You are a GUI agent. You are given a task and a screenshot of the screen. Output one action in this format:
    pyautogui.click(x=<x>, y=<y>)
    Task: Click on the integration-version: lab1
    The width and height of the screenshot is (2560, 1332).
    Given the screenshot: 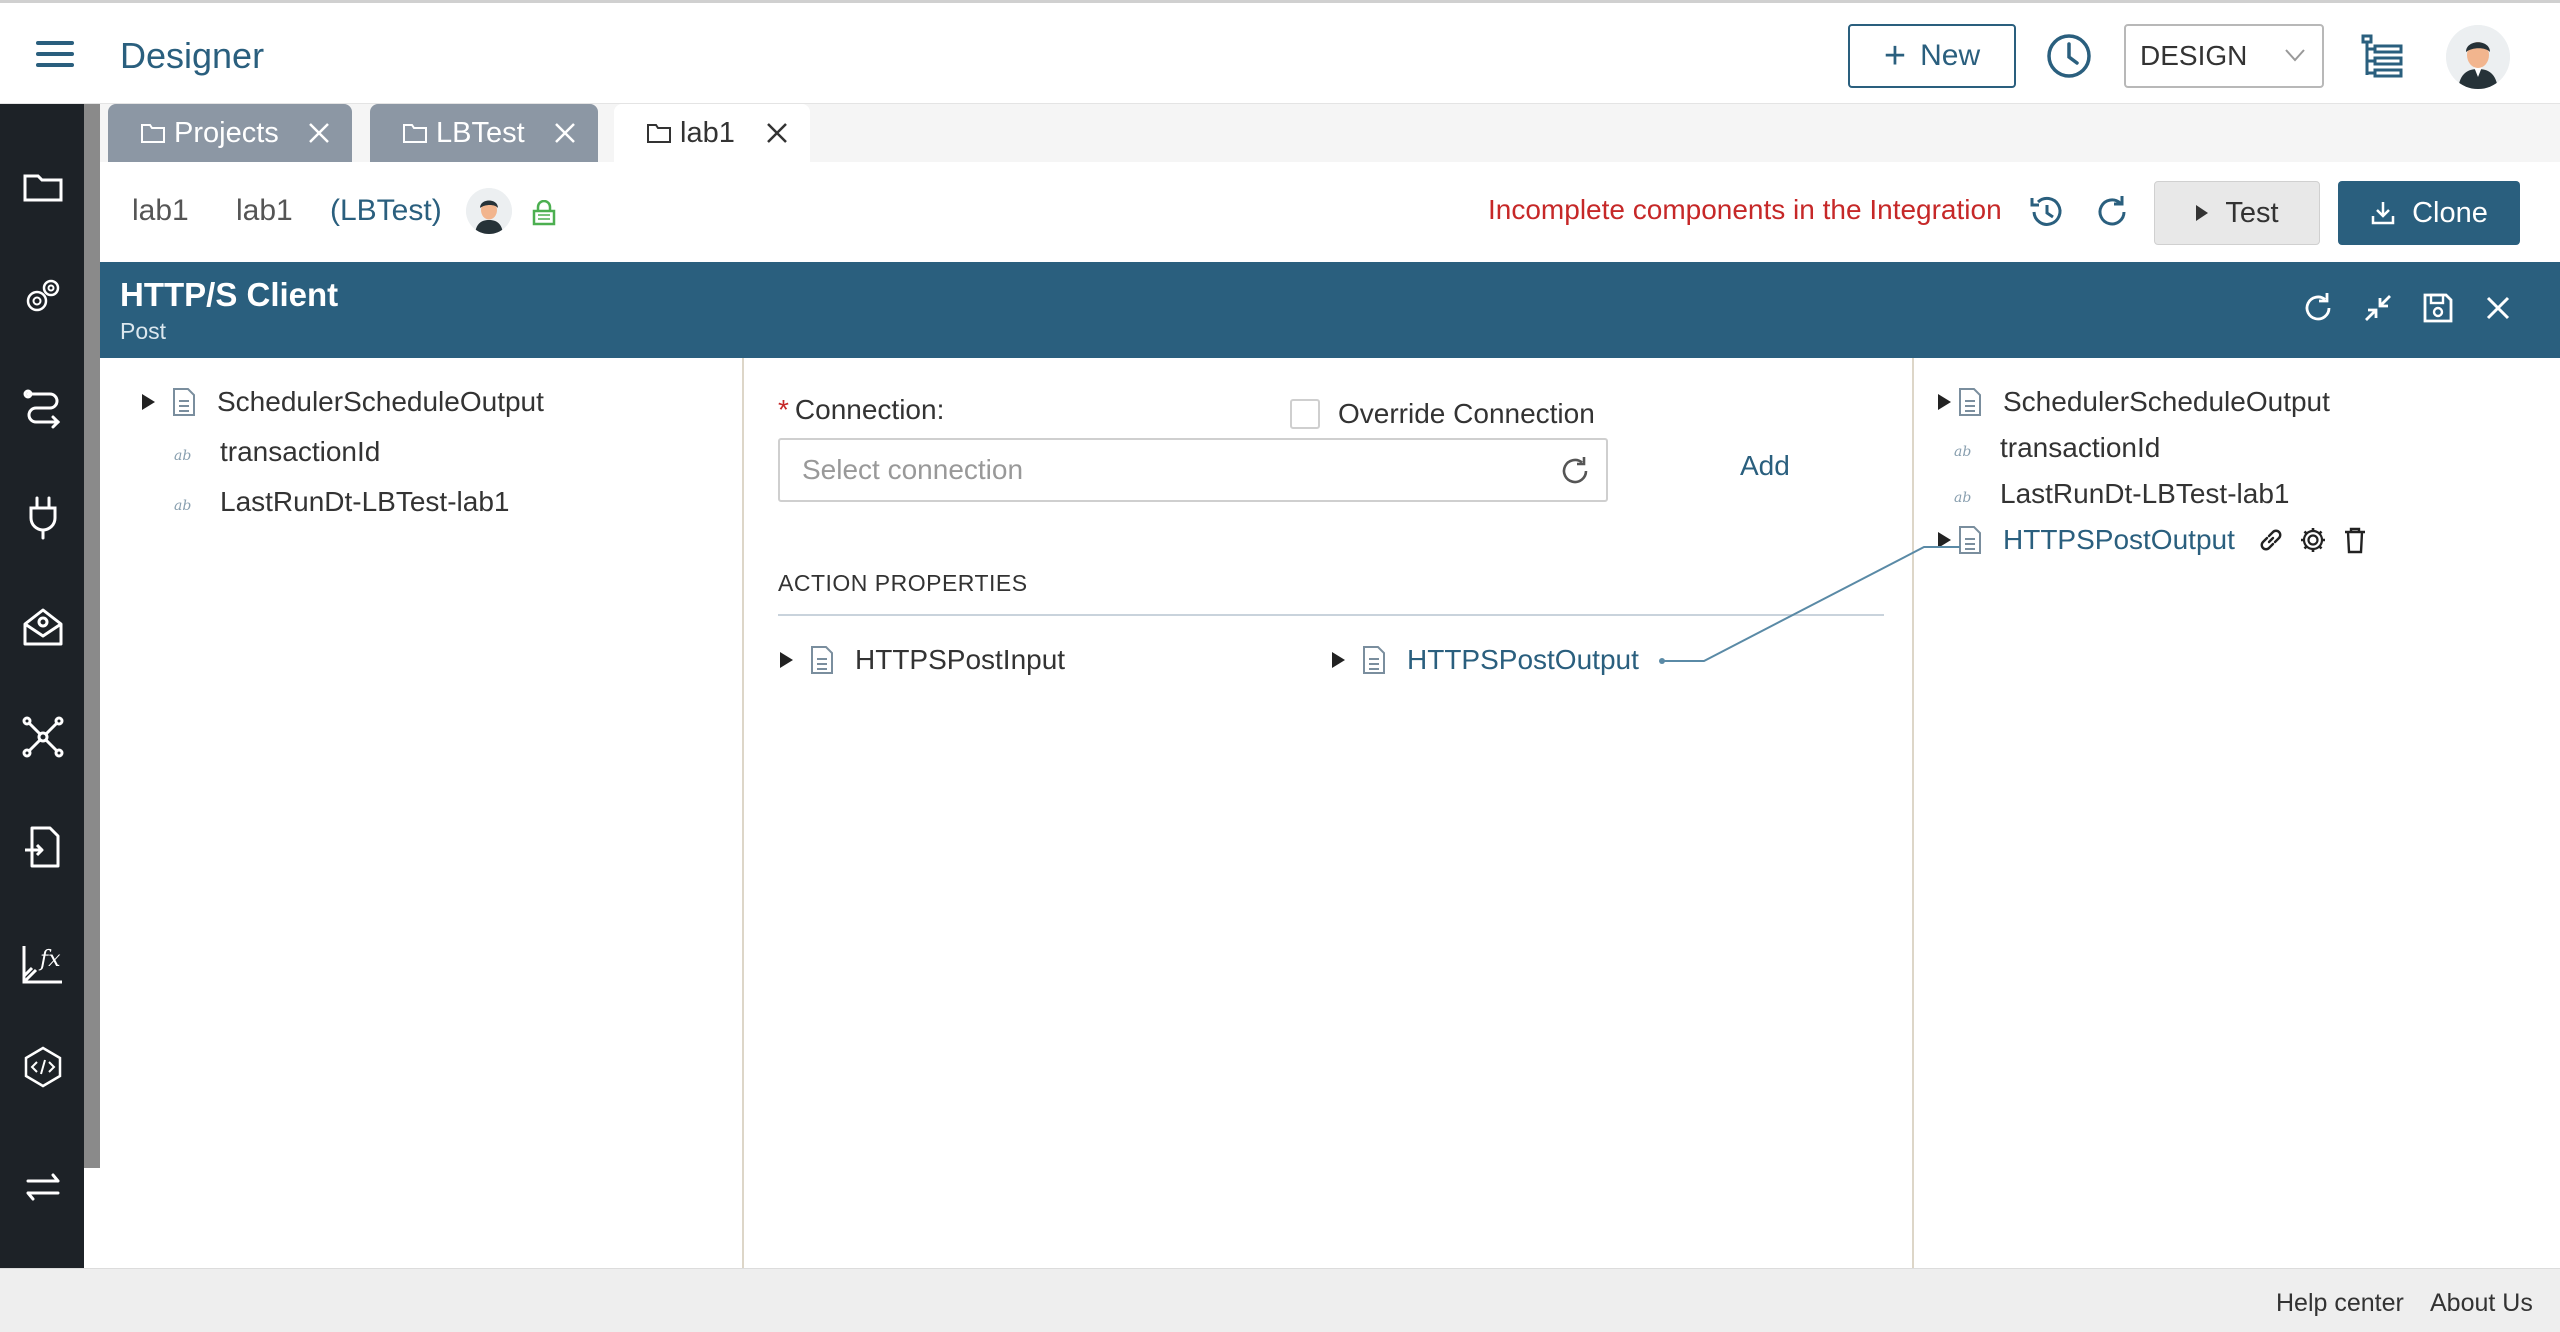 What is the action you would take?
    pyautogui.click(x=264, y=210)
    